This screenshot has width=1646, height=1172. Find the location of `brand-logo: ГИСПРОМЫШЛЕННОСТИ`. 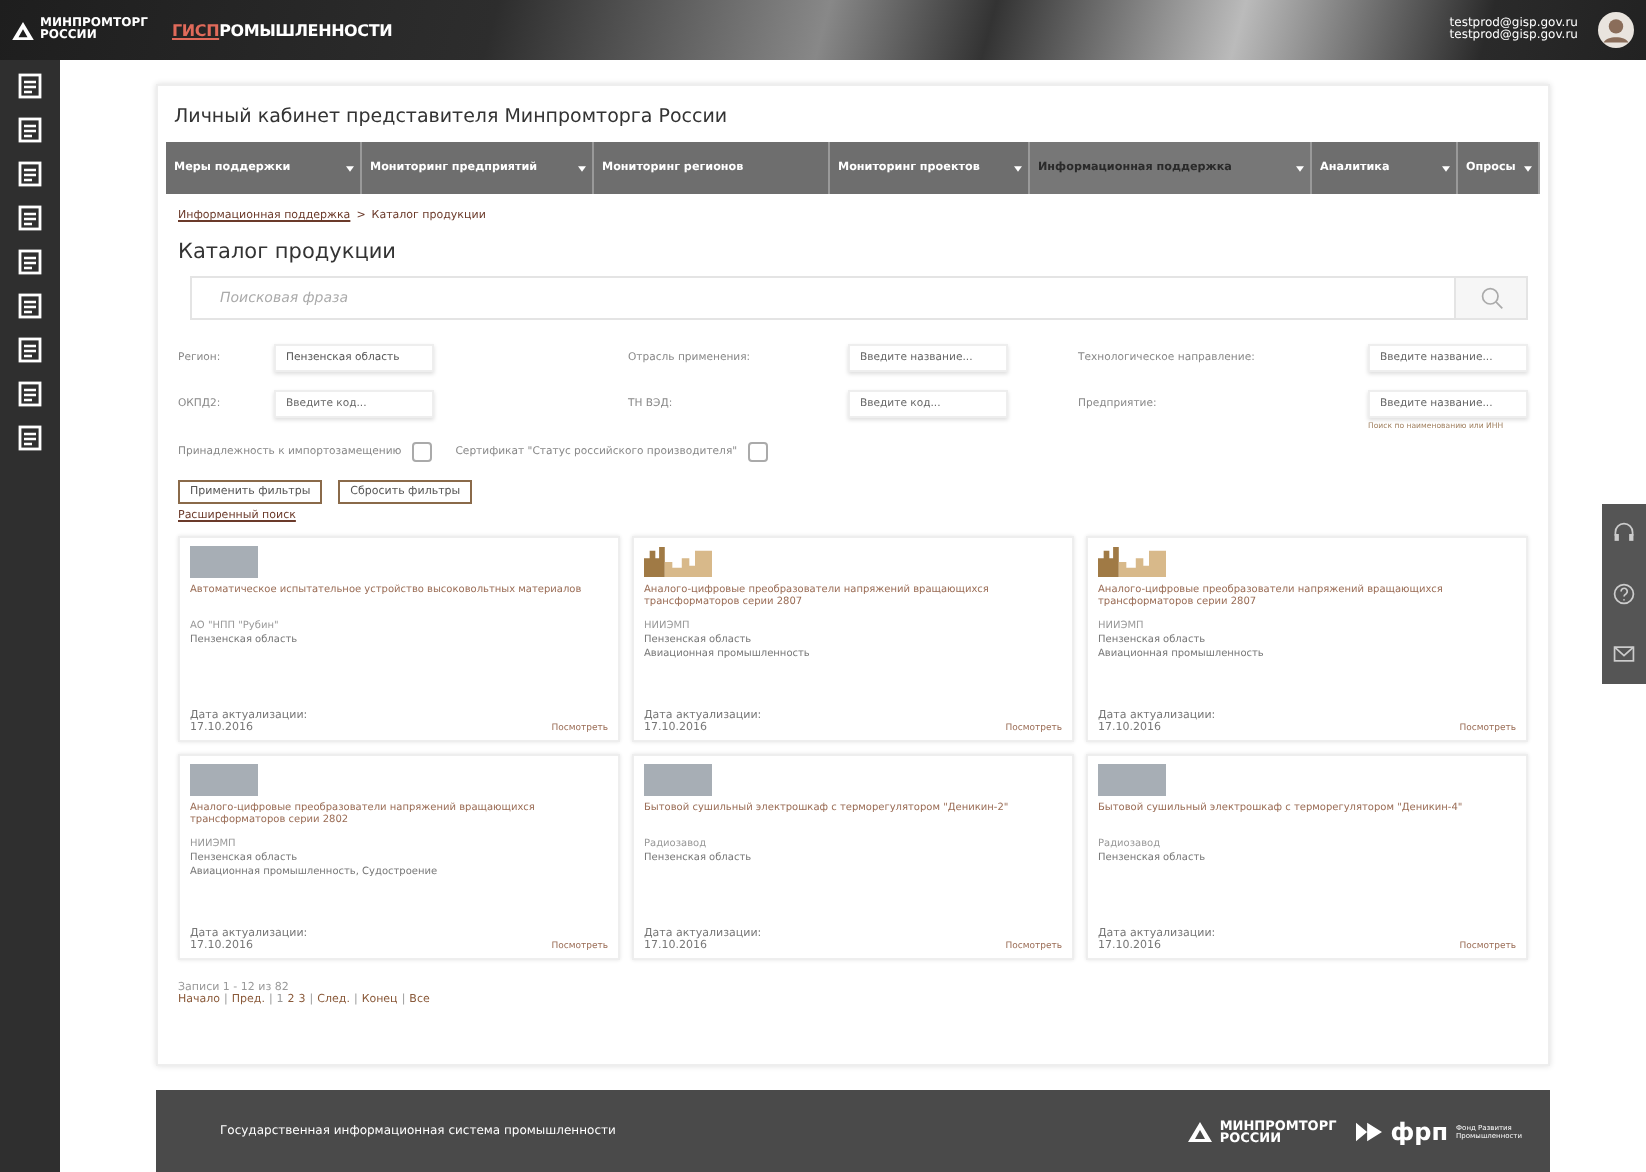

brand-logo: ГИСПРОМЫШЛЕННОСТИ is located at coordinates (282, 30).